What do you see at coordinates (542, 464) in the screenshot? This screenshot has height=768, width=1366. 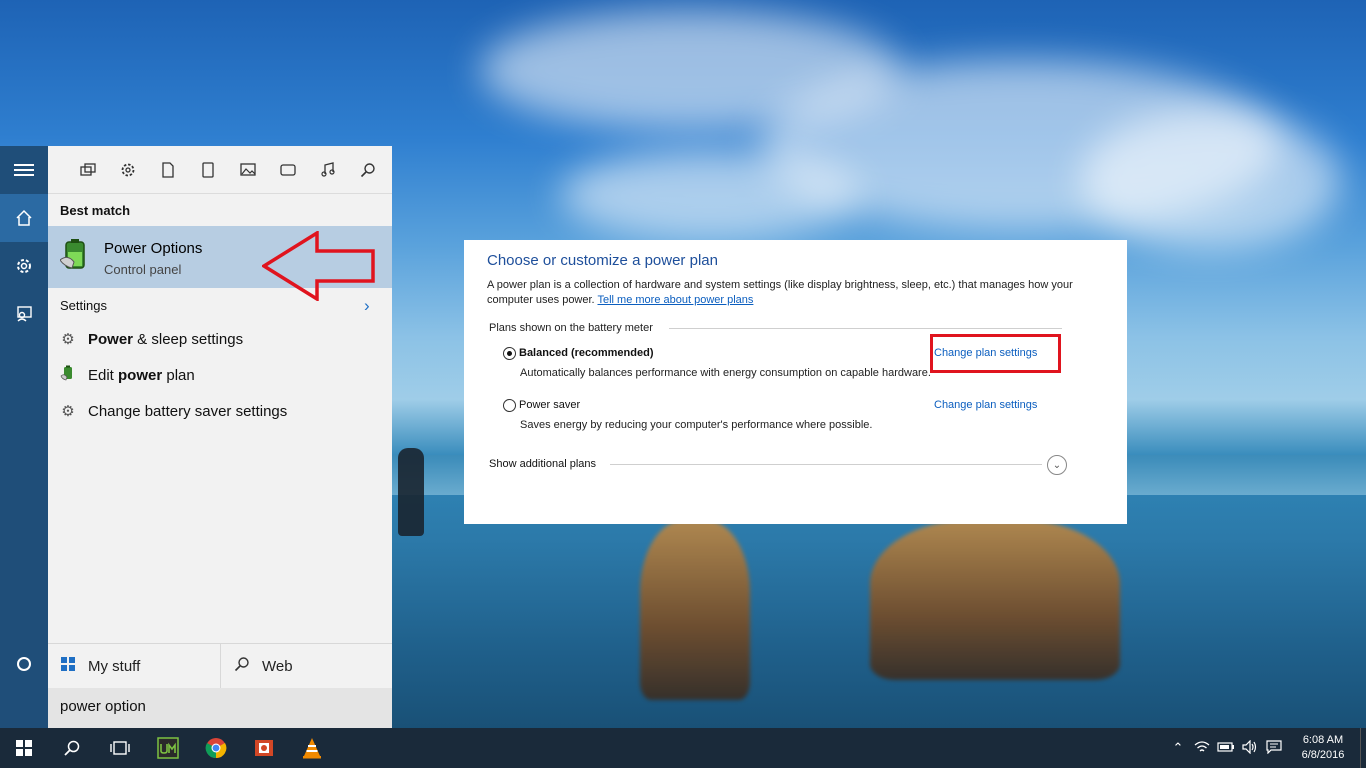 I see `show-additional-plans-label: Show additional plans` at bounding box center [542, 464].